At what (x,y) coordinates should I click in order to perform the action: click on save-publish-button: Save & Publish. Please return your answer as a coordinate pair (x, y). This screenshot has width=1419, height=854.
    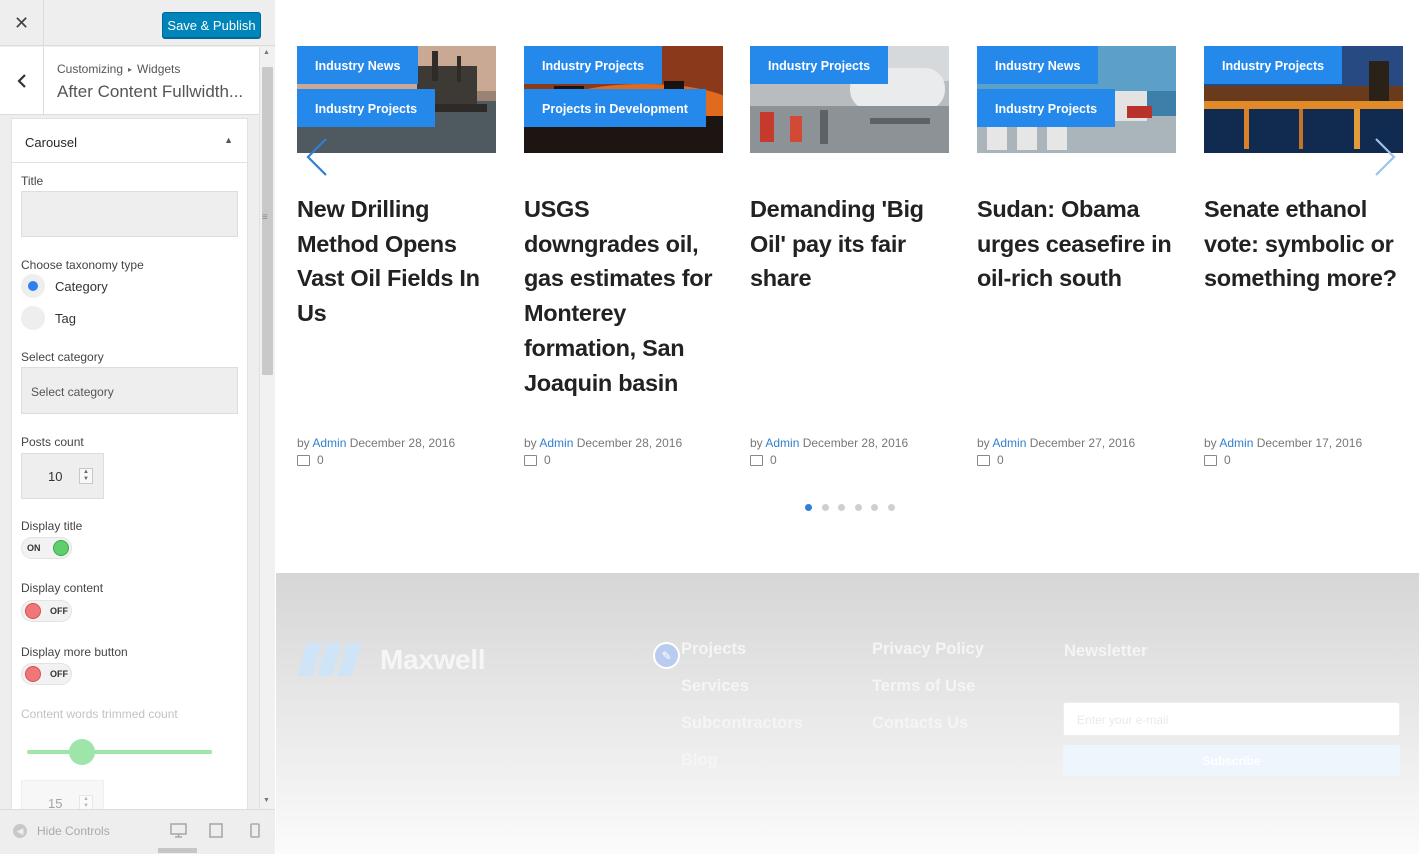
    Looking at the image, I should click on (211, 25).